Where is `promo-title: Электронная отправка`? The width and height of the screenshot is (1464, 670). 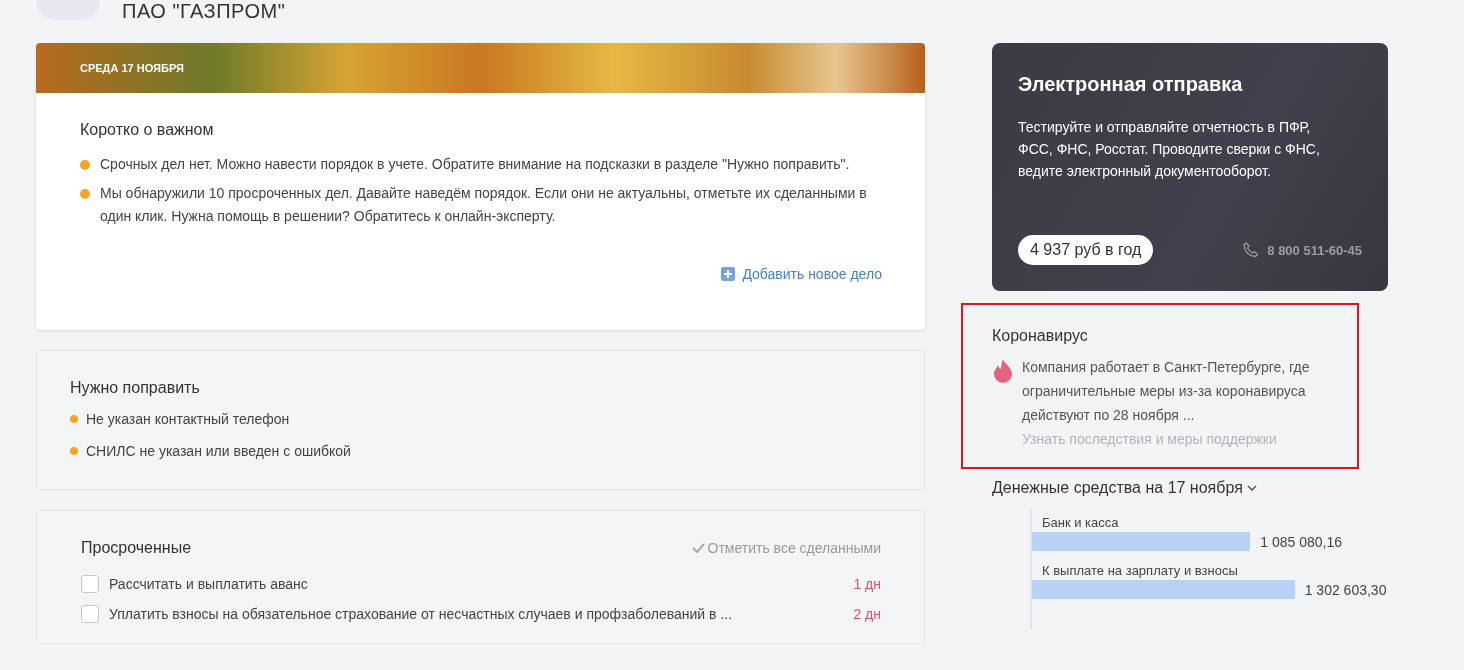
promo-title: Электронная отправка is located at coordinates (1131, 84).